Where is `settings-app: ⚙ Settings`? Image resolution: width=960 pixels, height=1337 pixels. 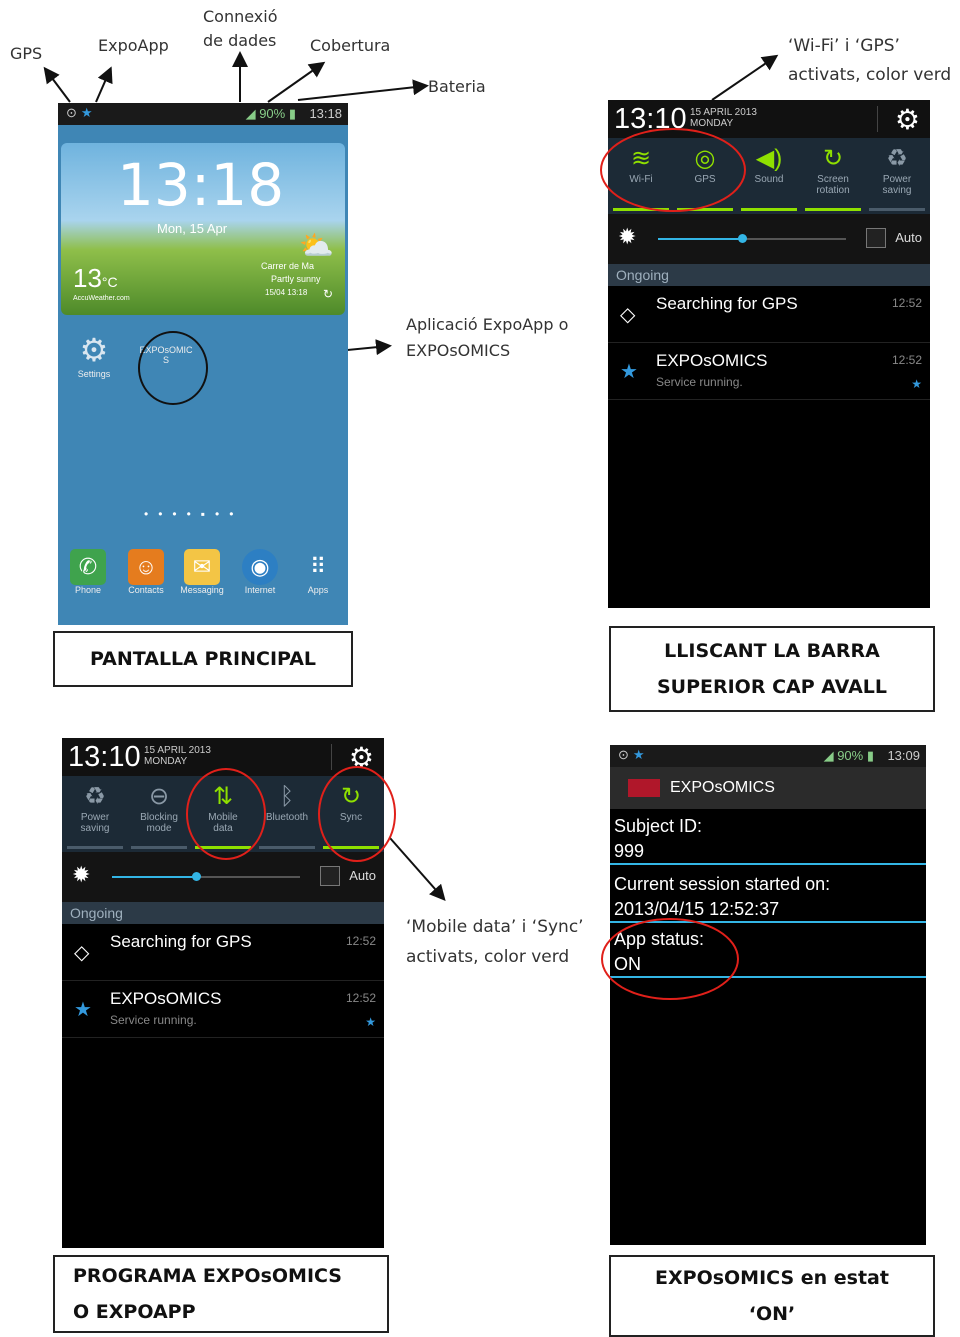 settings-app: ⚙ Settings is located at coordinates (94, 355).